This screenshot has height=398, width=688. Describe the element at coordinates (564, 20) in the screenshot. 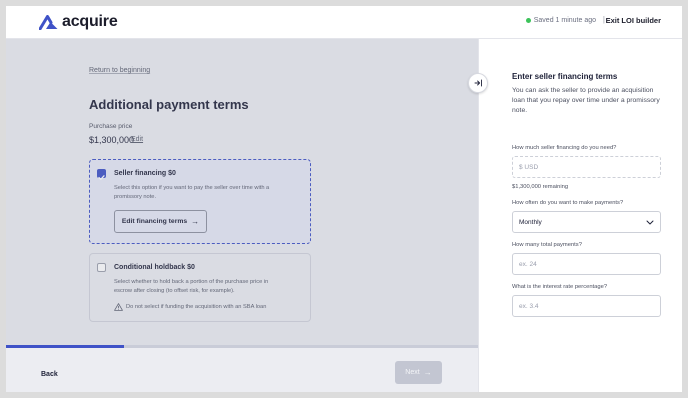

I see `save-status-text: Saved 1 minute ago` at that location.